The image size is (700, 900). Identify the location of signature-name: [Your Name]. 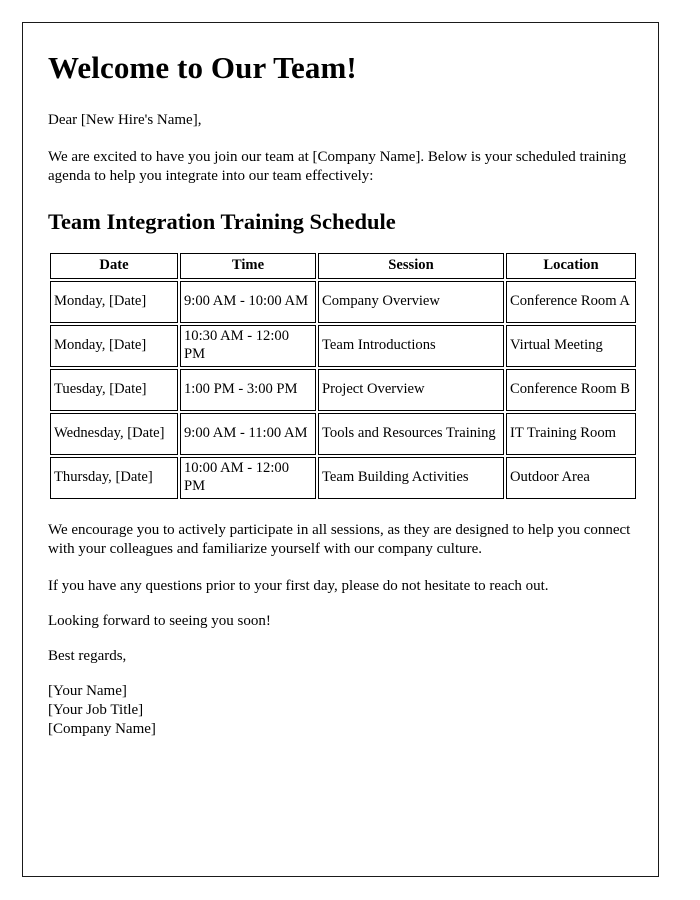
(87, 691).